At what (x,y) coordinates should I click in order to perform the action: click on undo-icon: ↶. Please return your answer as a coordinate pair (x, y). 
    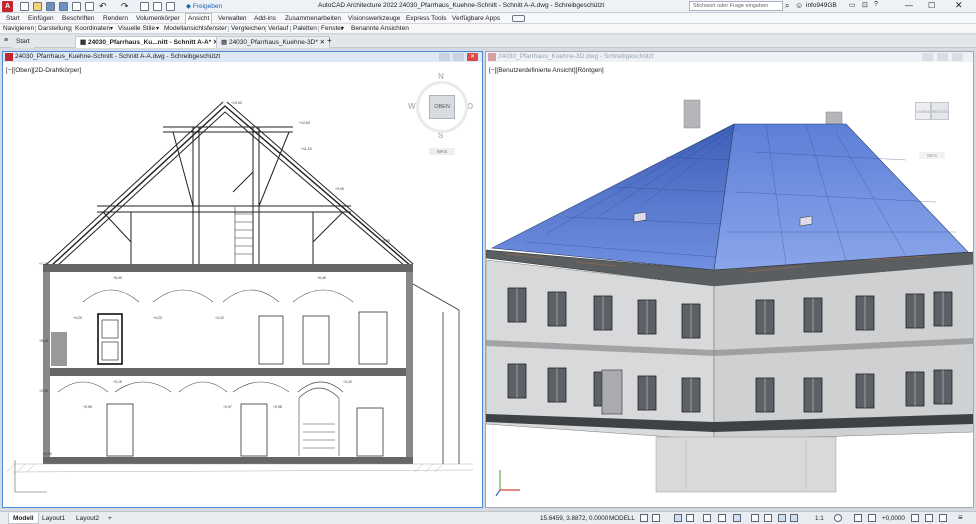
    Looking at the image, I should click on (103, 6).